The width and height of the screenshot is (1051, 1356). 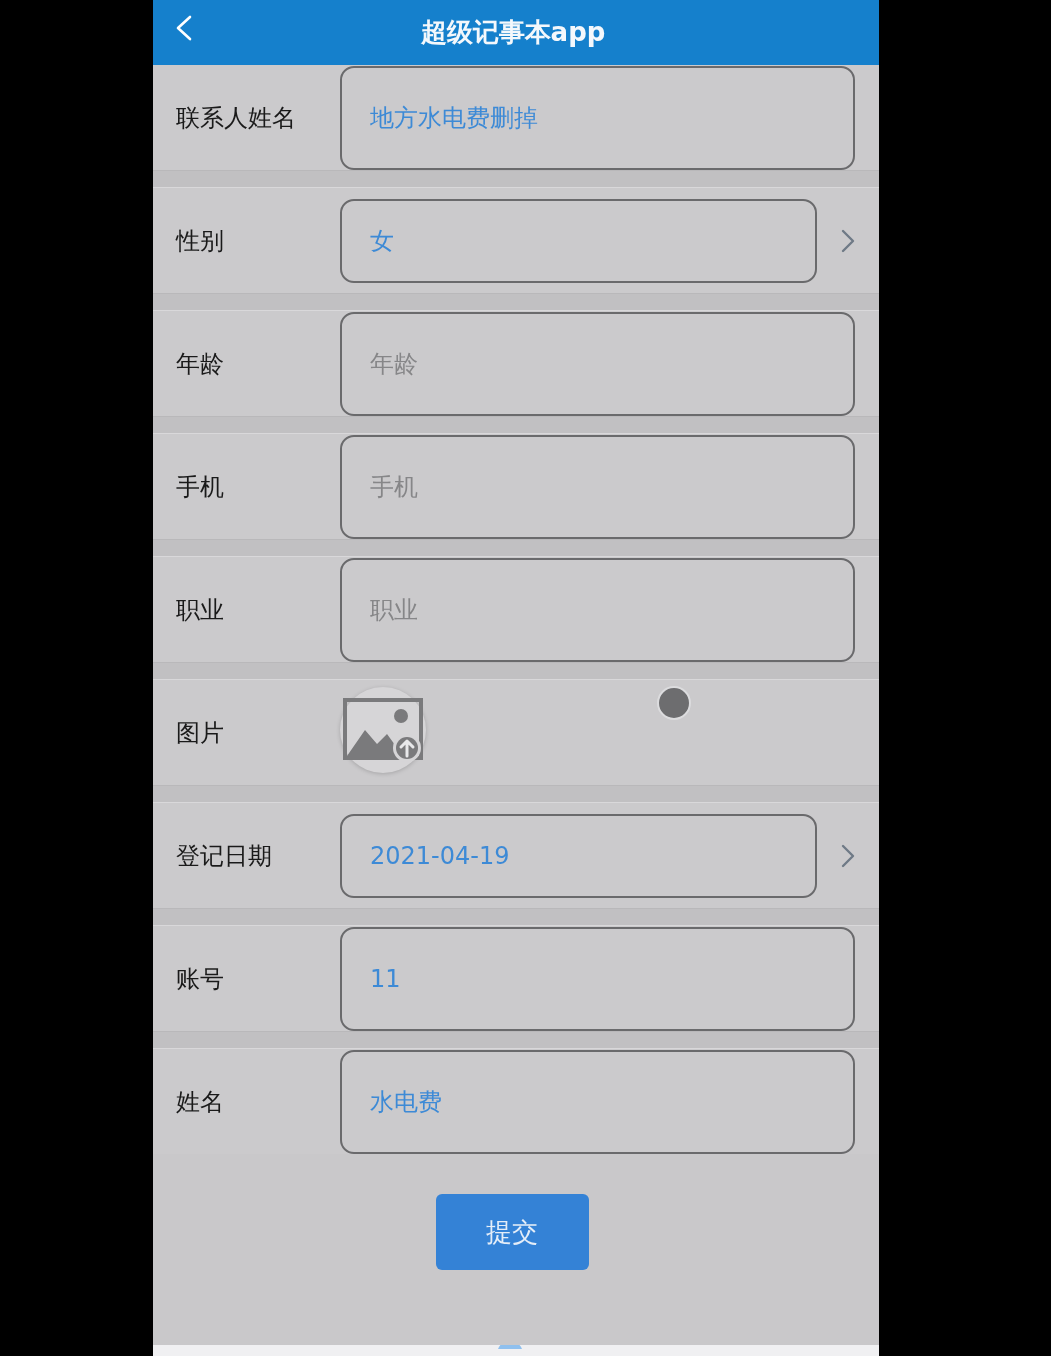 I want to click on field-label: 登记日期, so click(x=224, y=856).